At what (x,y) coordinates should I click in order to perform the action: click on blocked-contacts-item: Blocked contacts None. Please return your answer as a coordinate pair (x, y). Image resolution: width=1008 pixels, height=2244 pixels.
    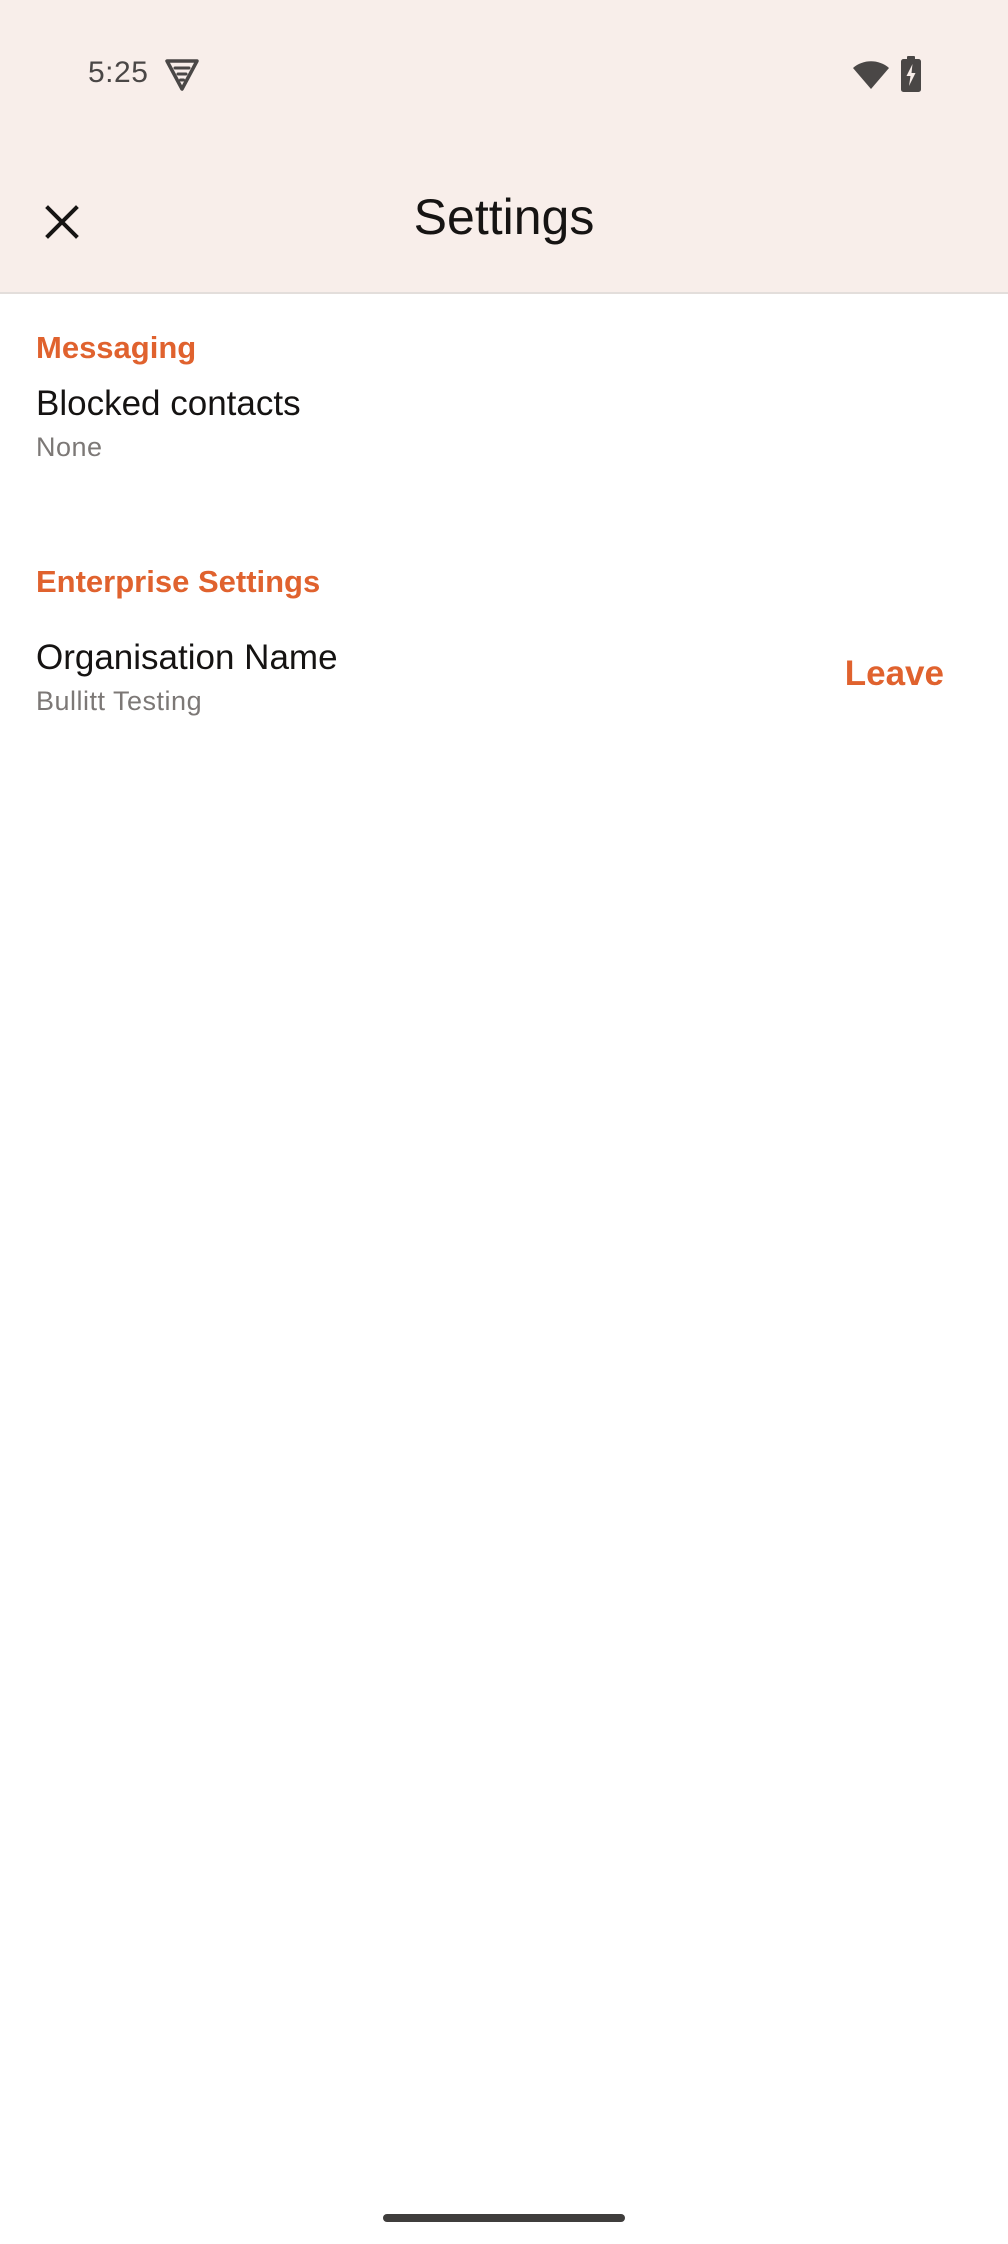
    Looking at the image, I should click on (504, 437).